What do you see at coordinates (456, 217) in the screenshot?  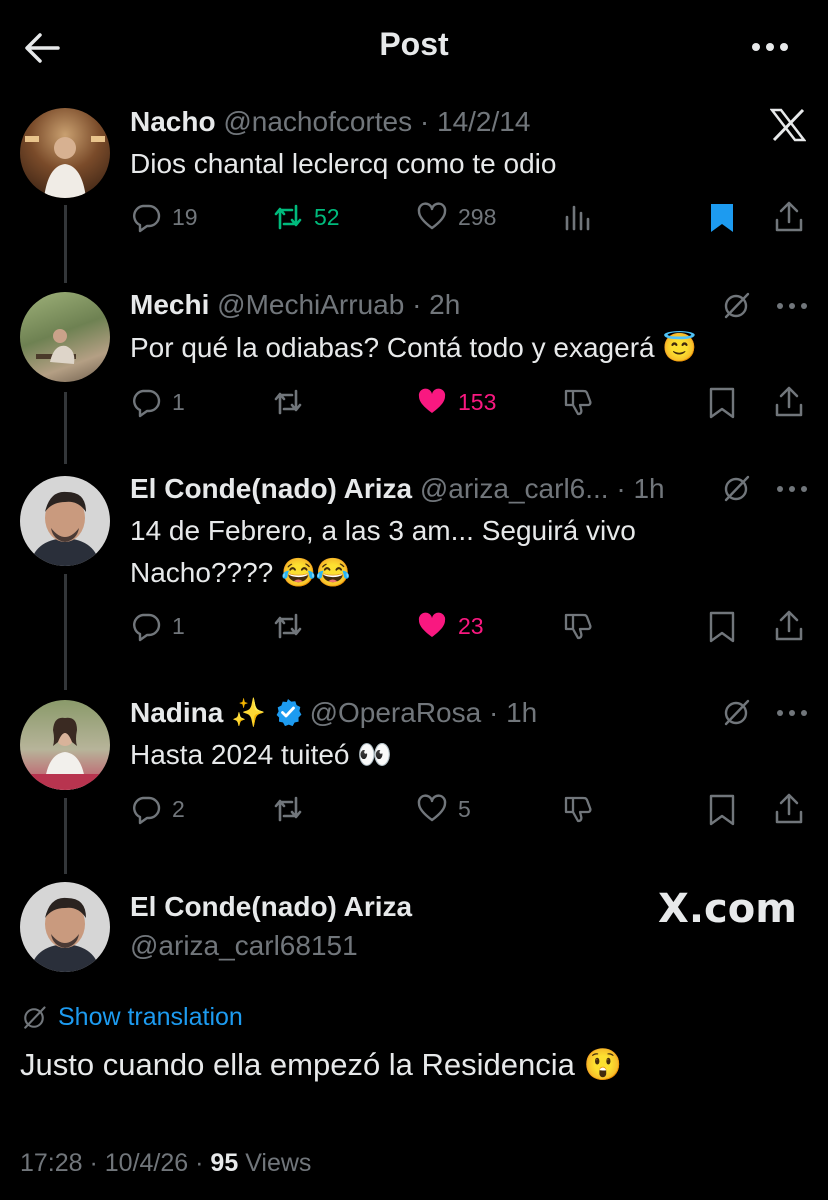 I see `like-button: 298` at bounding box center [456, 217].